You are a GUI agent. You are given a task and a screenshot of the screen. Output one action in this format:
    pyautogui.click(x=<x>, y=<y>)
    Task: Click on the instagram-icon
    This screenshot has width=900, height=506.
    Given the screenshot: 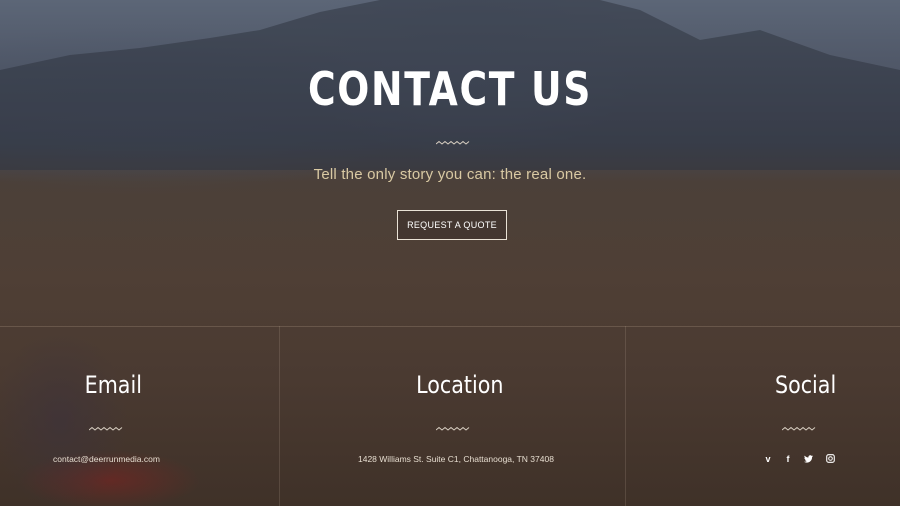 What is the action you would take?
    pyautogui.click(x=830, y=459)
    